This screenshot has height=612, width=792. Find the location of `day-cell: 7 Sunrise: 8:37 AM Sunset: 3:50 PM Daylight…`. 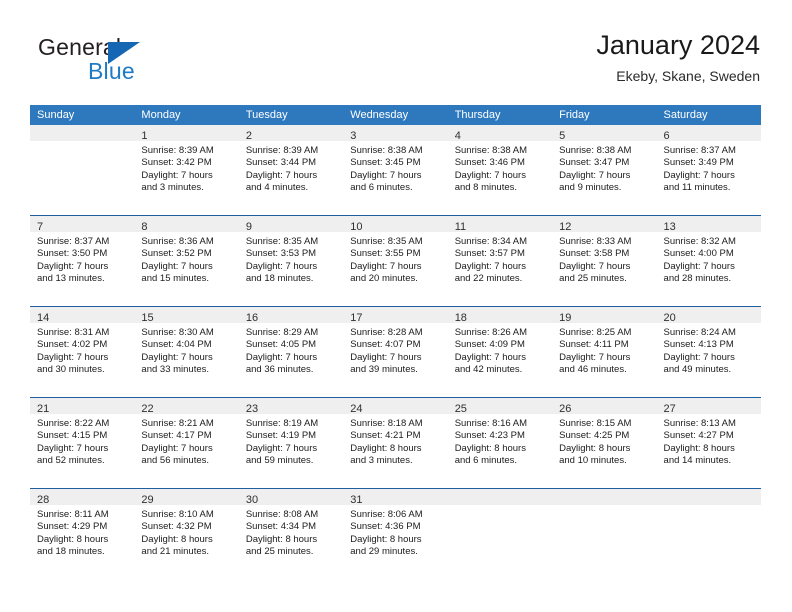

day-cell: 7 Sunrise: 8:37 AM Sunset: 3:50 PM Daylight… is located at coordinates (82, 261).